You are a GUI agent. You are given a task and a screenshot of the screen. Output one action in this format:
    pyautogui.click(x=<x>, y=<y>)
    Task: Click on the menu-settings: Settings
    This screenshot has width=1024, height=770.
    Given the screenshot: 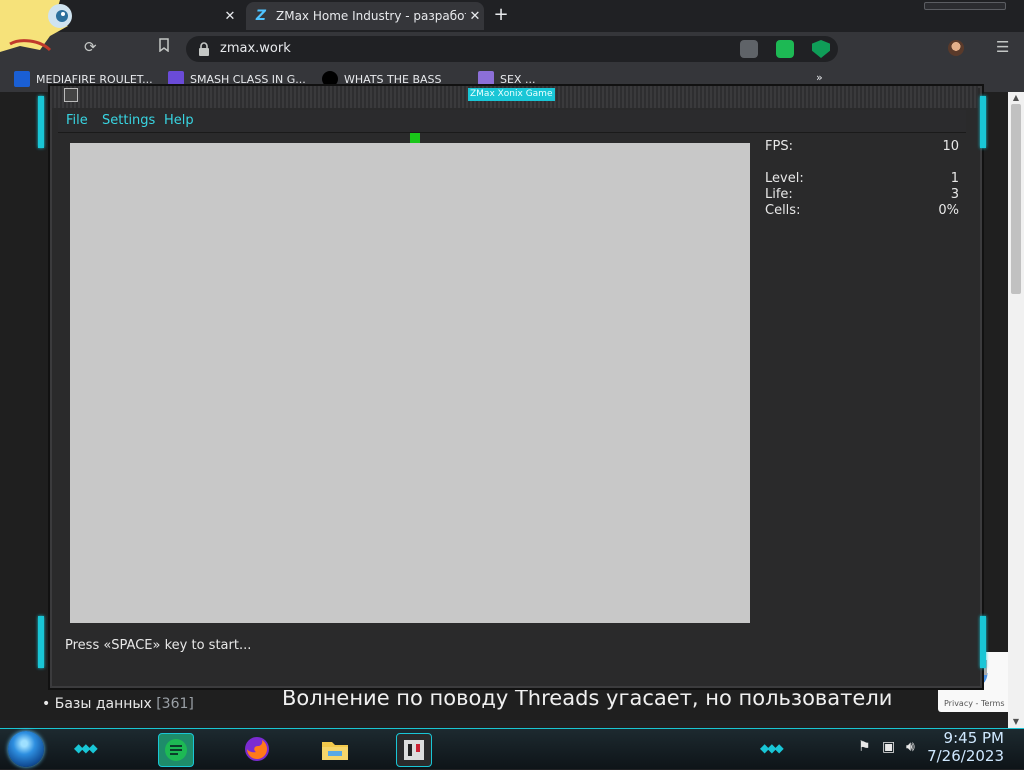 What is the action you would take?
    pyautogui.click(x=128, y=120)
    